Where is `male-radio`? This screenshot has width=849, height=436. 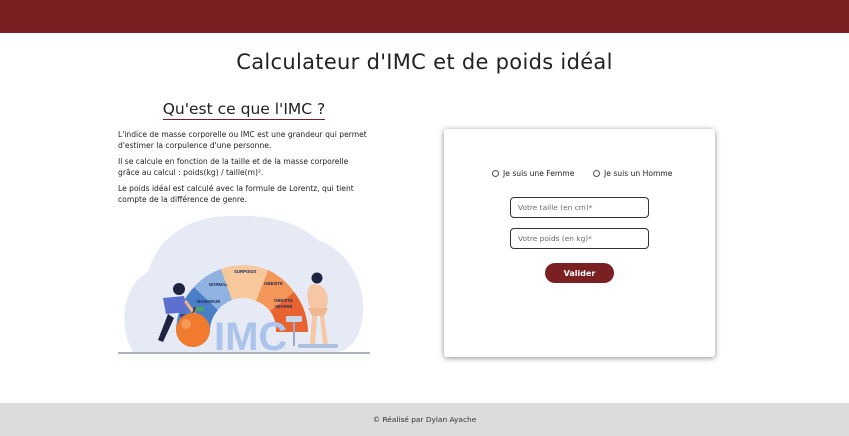
male-radio is located at coordinates (596, 173).